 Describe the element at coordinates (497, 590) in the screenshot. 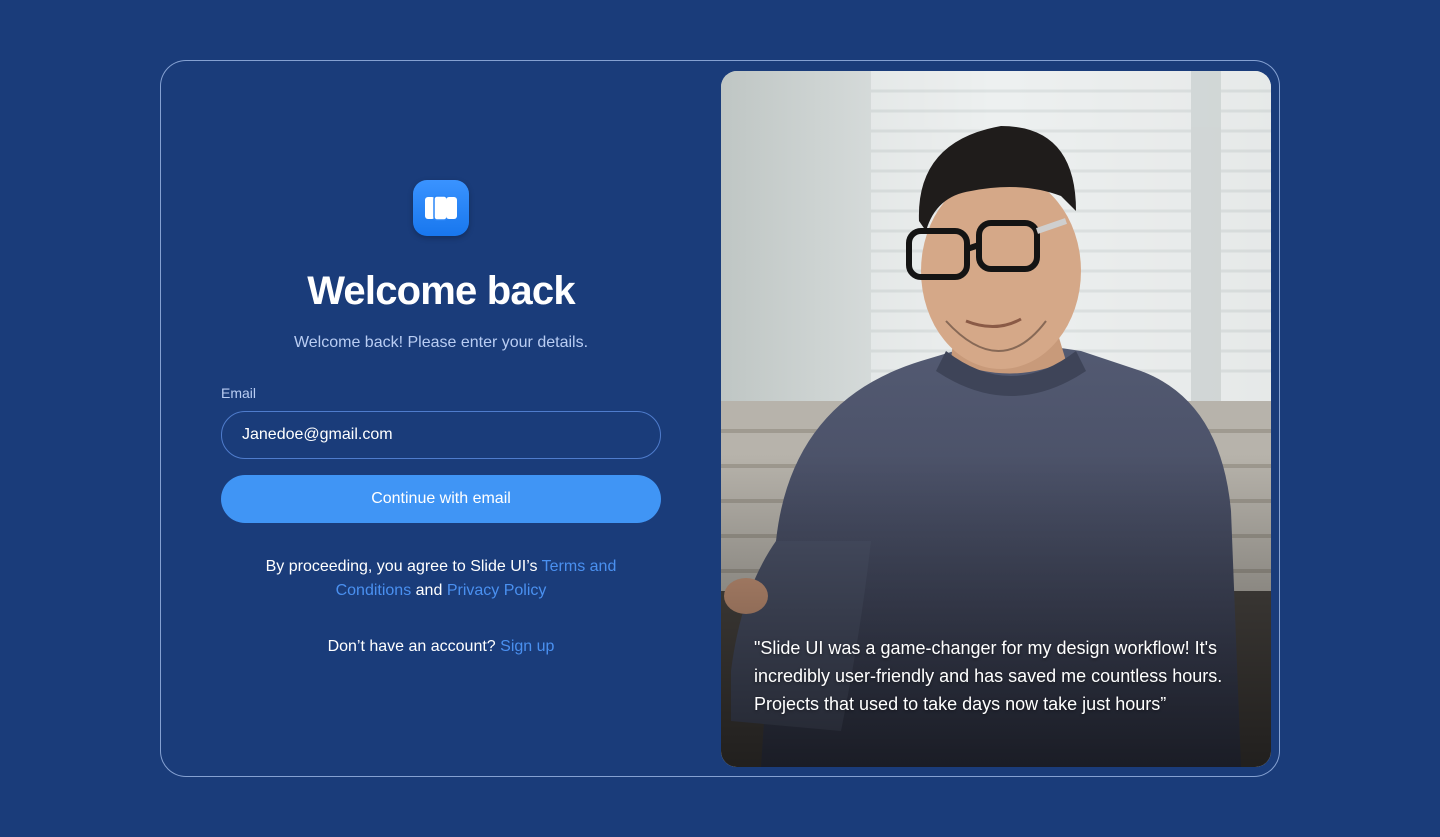

I see `privacy-policy-link: Privacy Policy` at that location.